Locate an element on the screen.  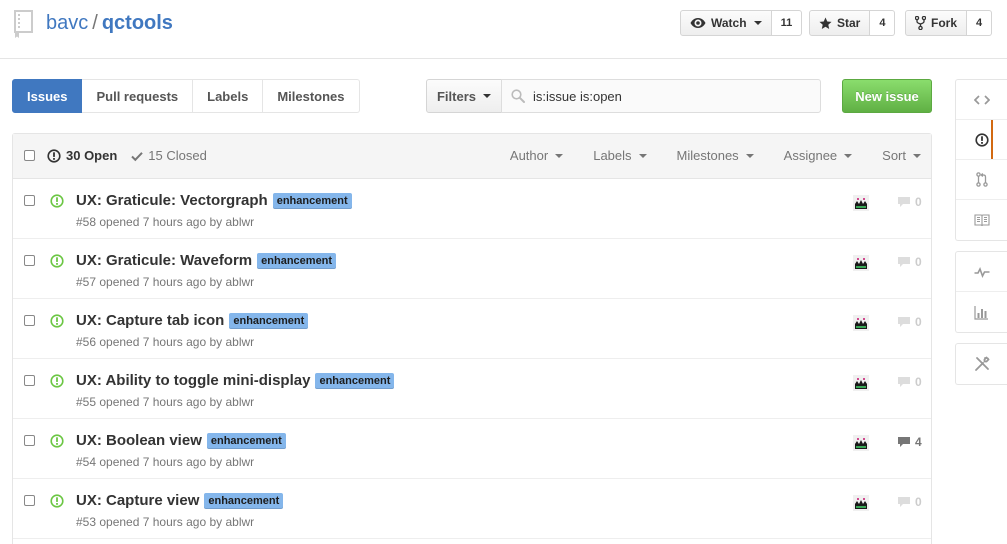
sort-menu: Sort is located at coordinates (901, 155).